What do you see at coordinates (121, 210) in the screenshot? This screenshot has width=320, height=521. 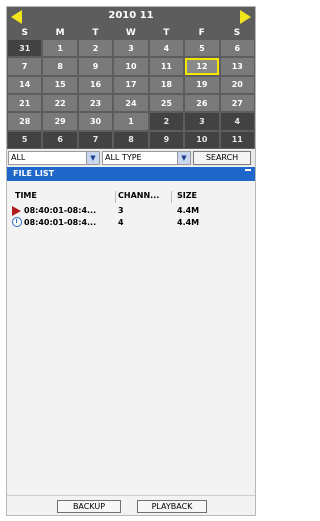 I see `row-channel: 3` at bounding box center [121, 210].